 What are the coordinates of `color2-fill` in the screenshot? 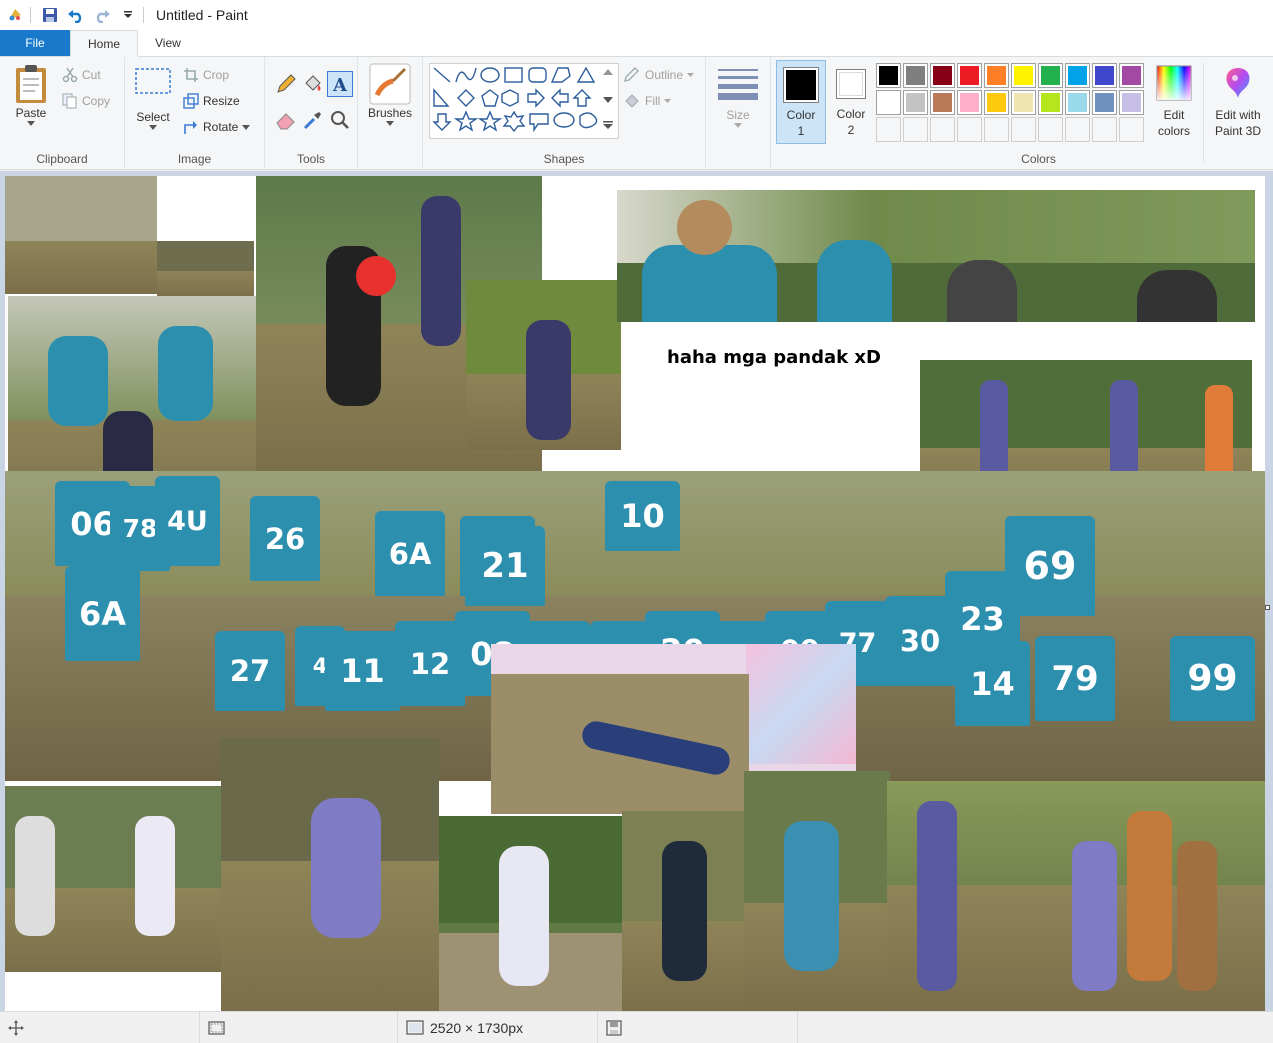 It's located at (851, 84).